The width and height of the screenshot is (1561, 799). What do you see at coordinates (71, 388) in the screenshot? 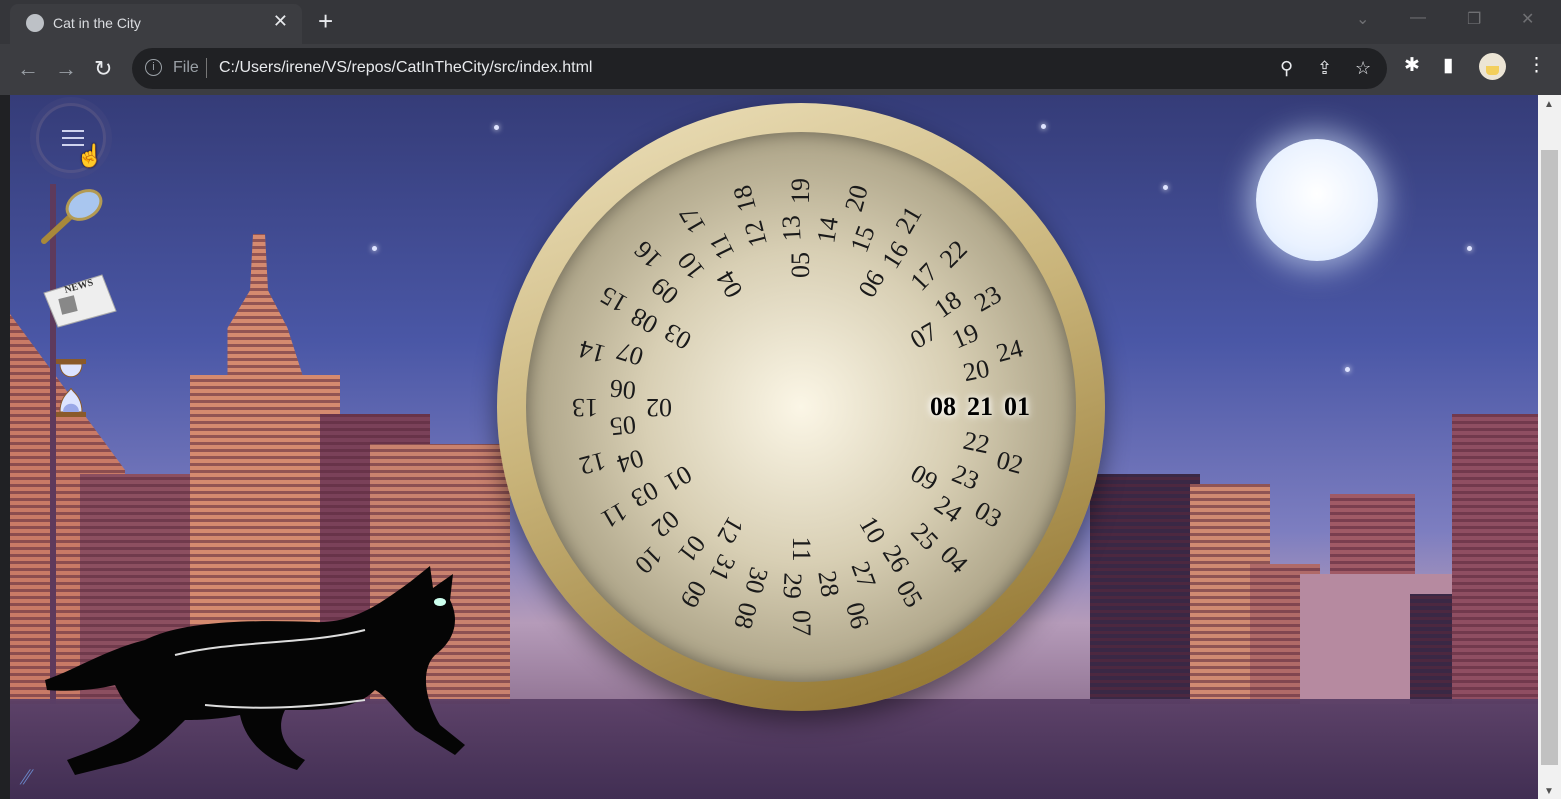
I see `hourglass-icon` at bounding box center [71, 388].